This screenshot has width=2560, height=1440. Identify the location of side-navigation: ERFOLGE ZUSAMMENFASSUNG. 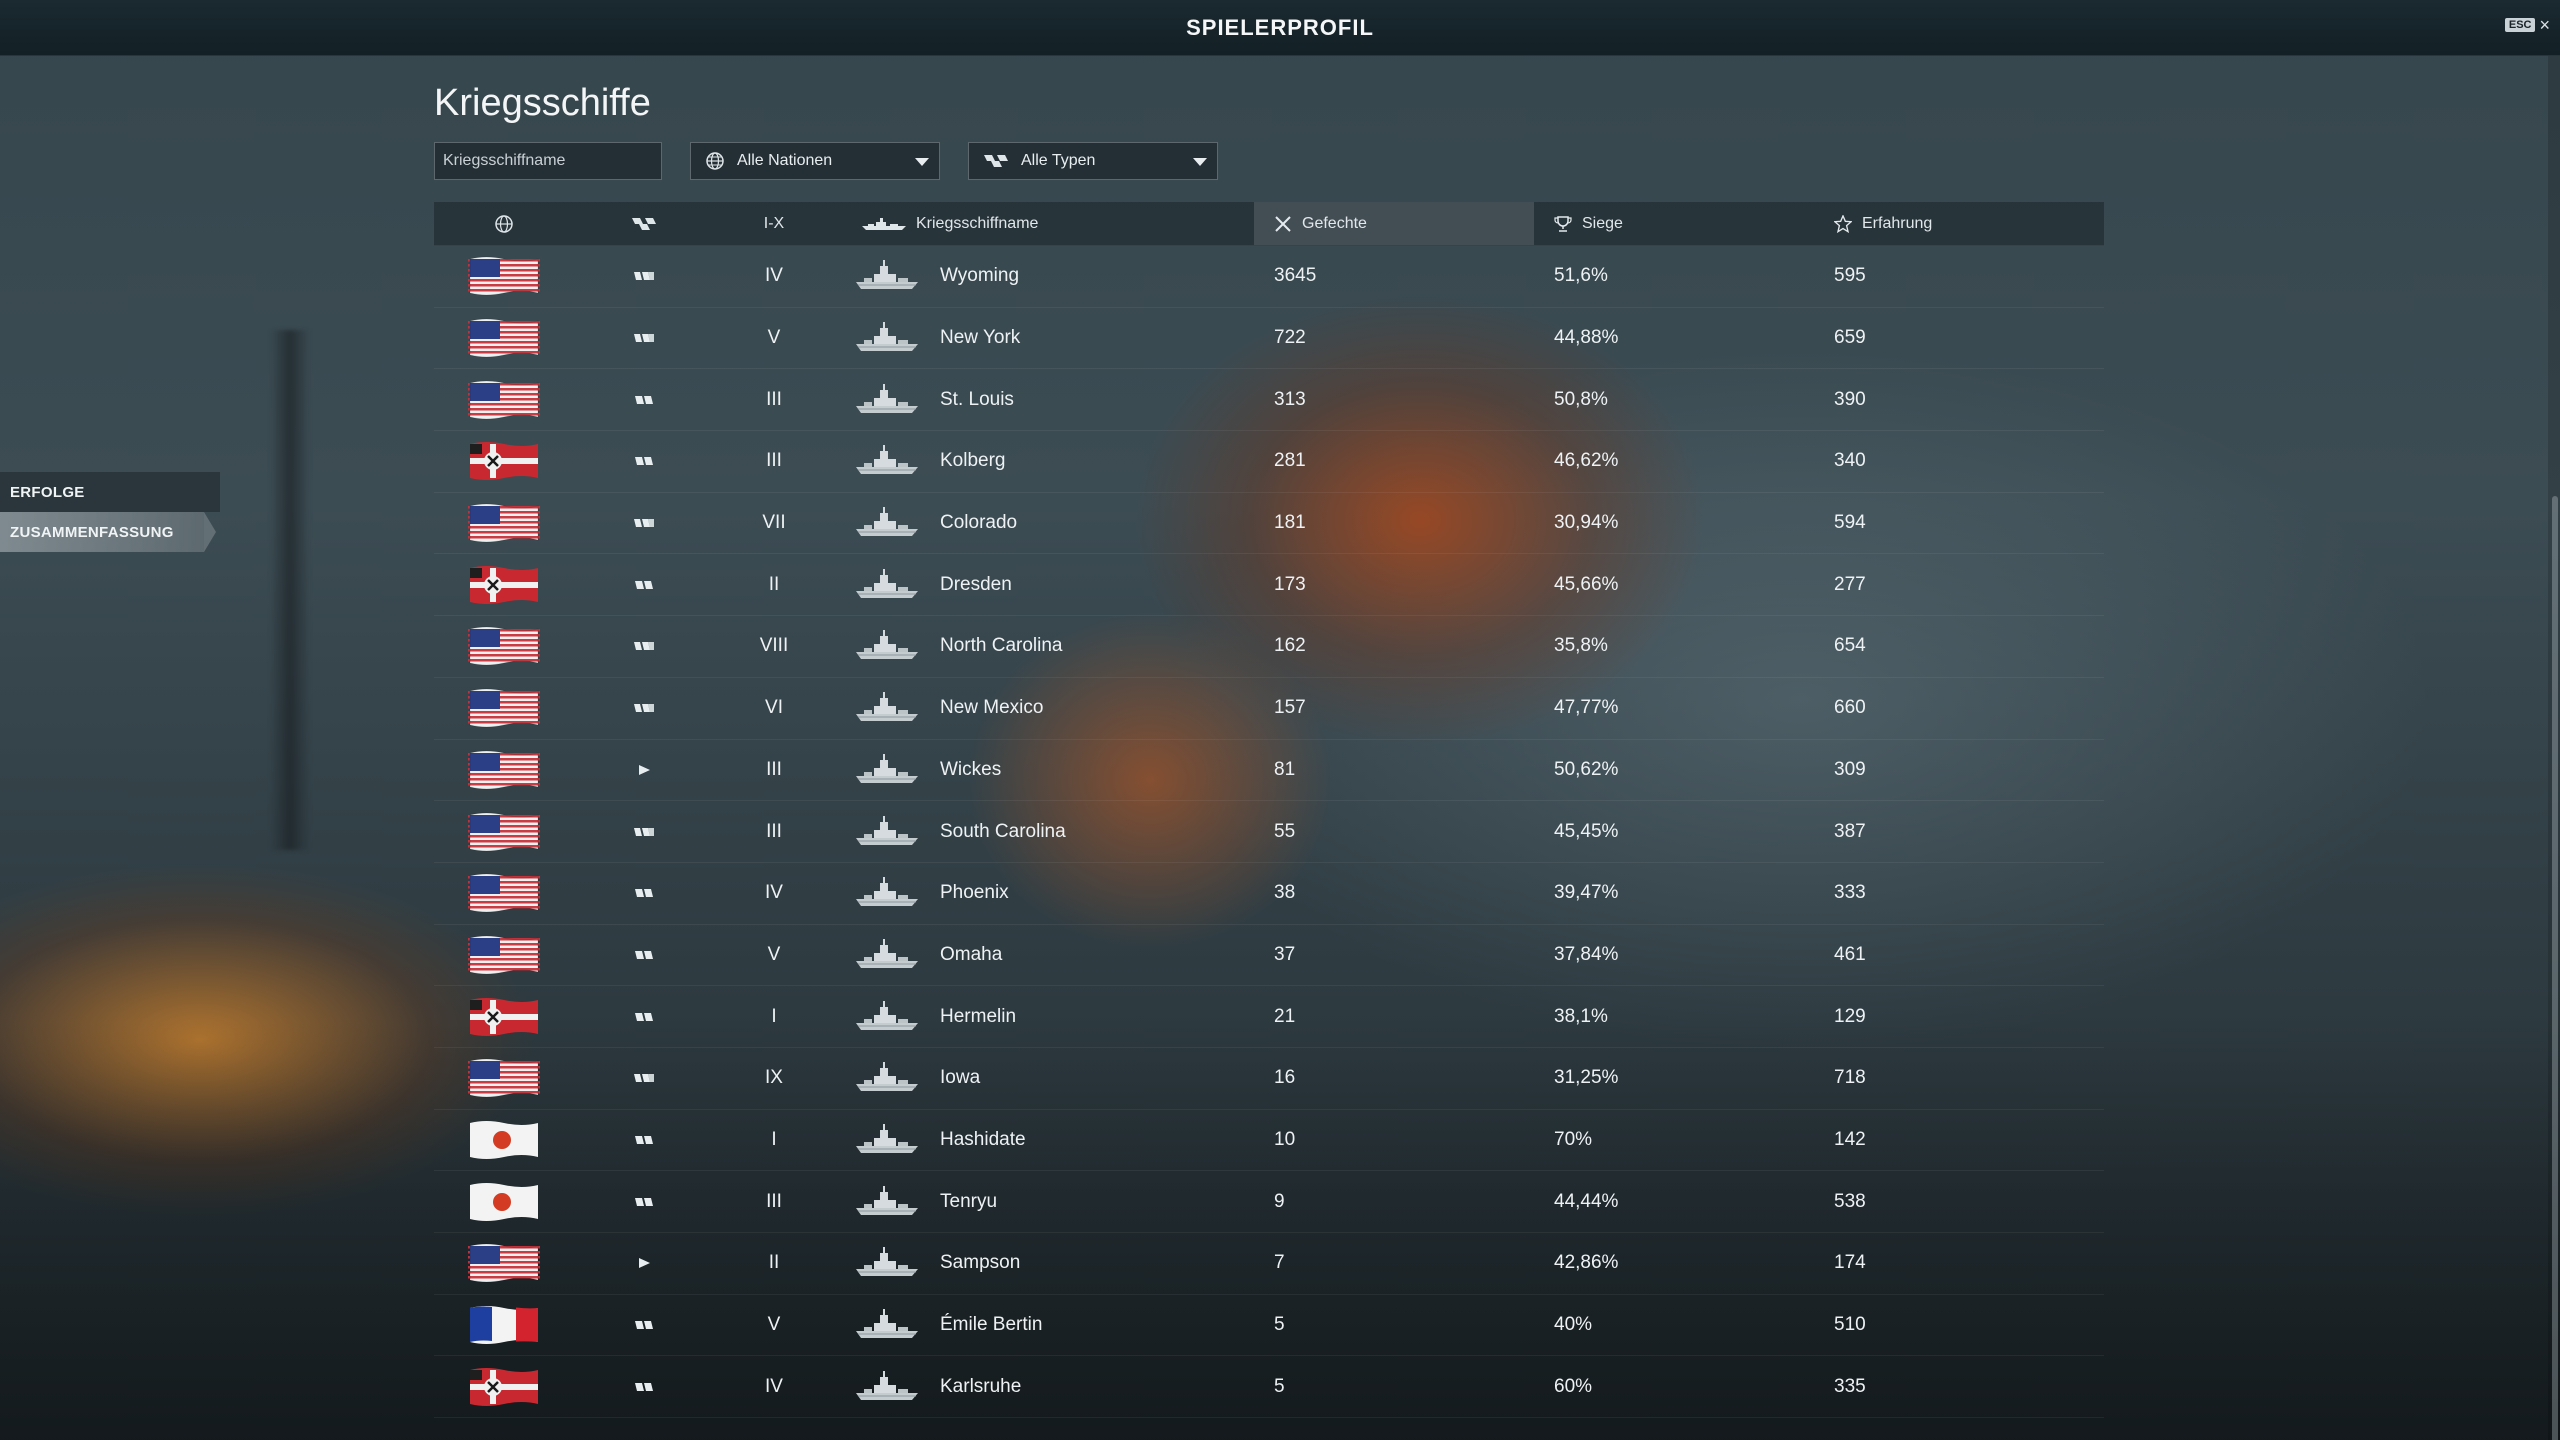
(110, 512).